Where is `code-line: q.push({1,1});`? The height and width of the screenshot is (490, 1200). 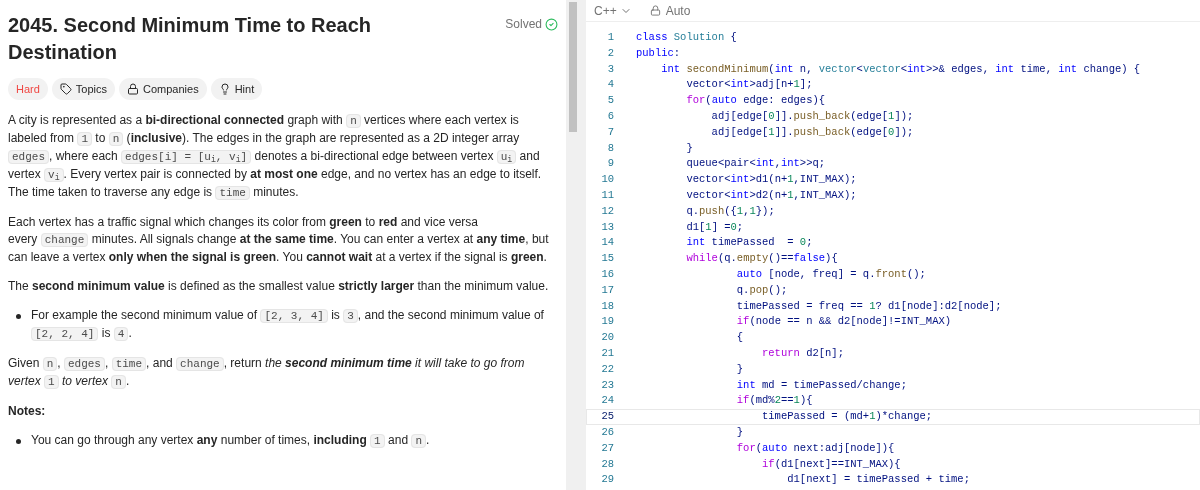 code-line: q.push({1,1}); is located at coordinates (730, 211).